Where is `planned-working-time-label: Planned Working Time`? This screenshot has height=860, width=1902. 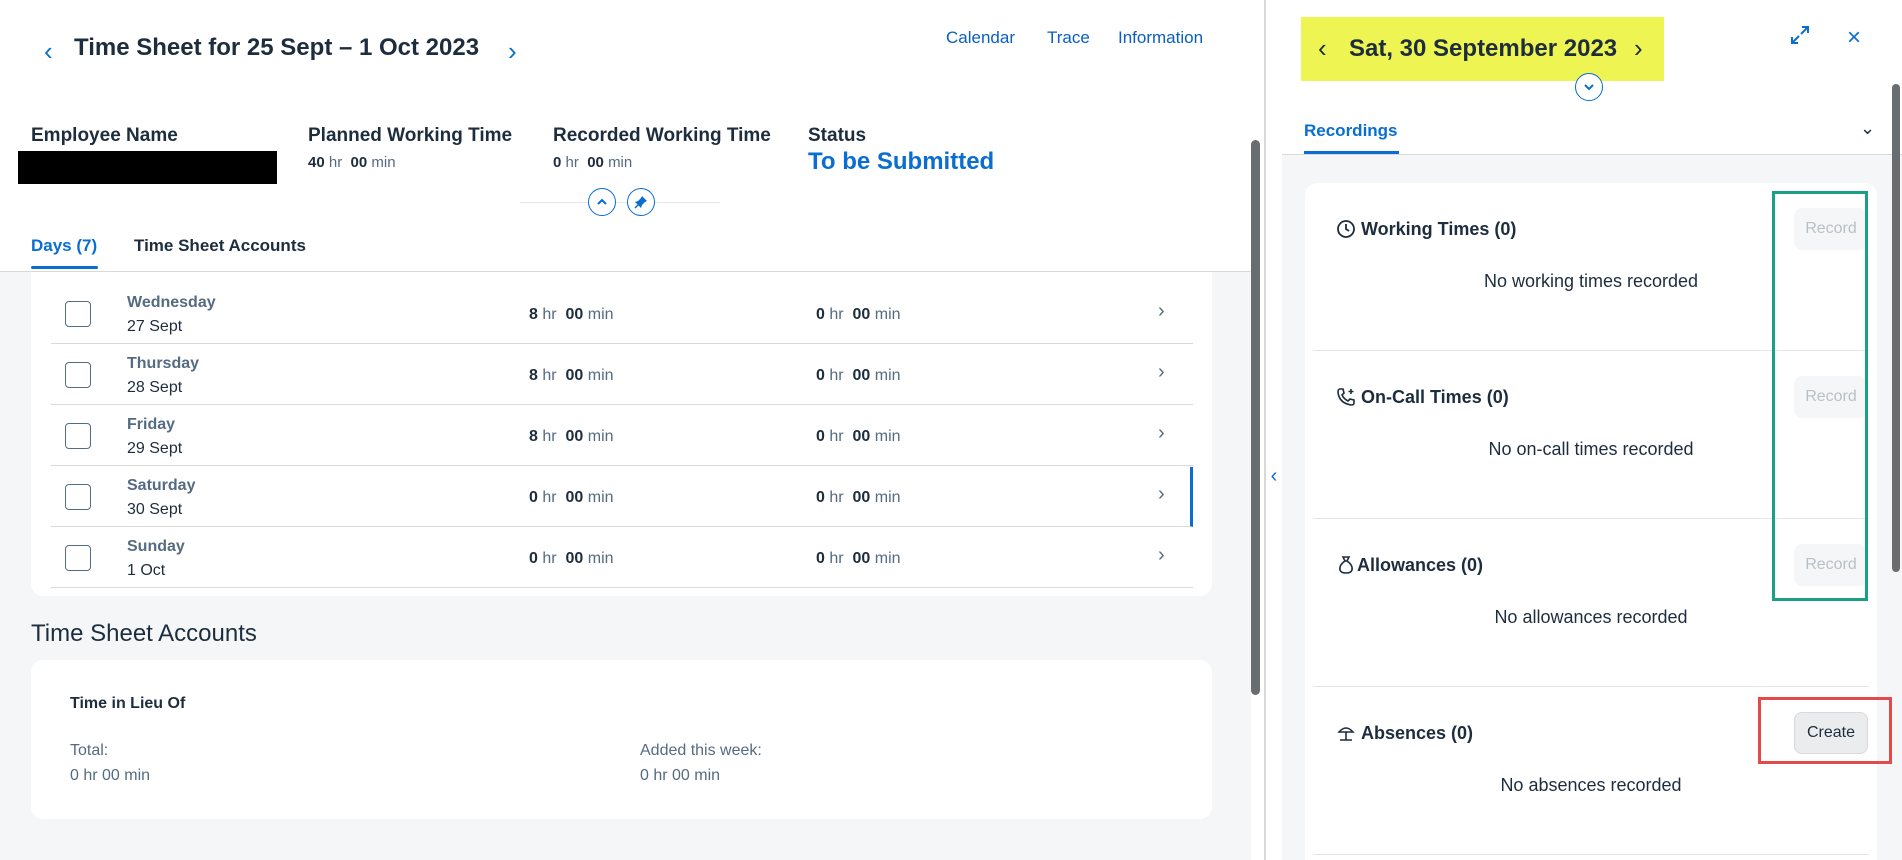 planned-working-time-label: Planned Working Time is located at coordinates (410, 135).